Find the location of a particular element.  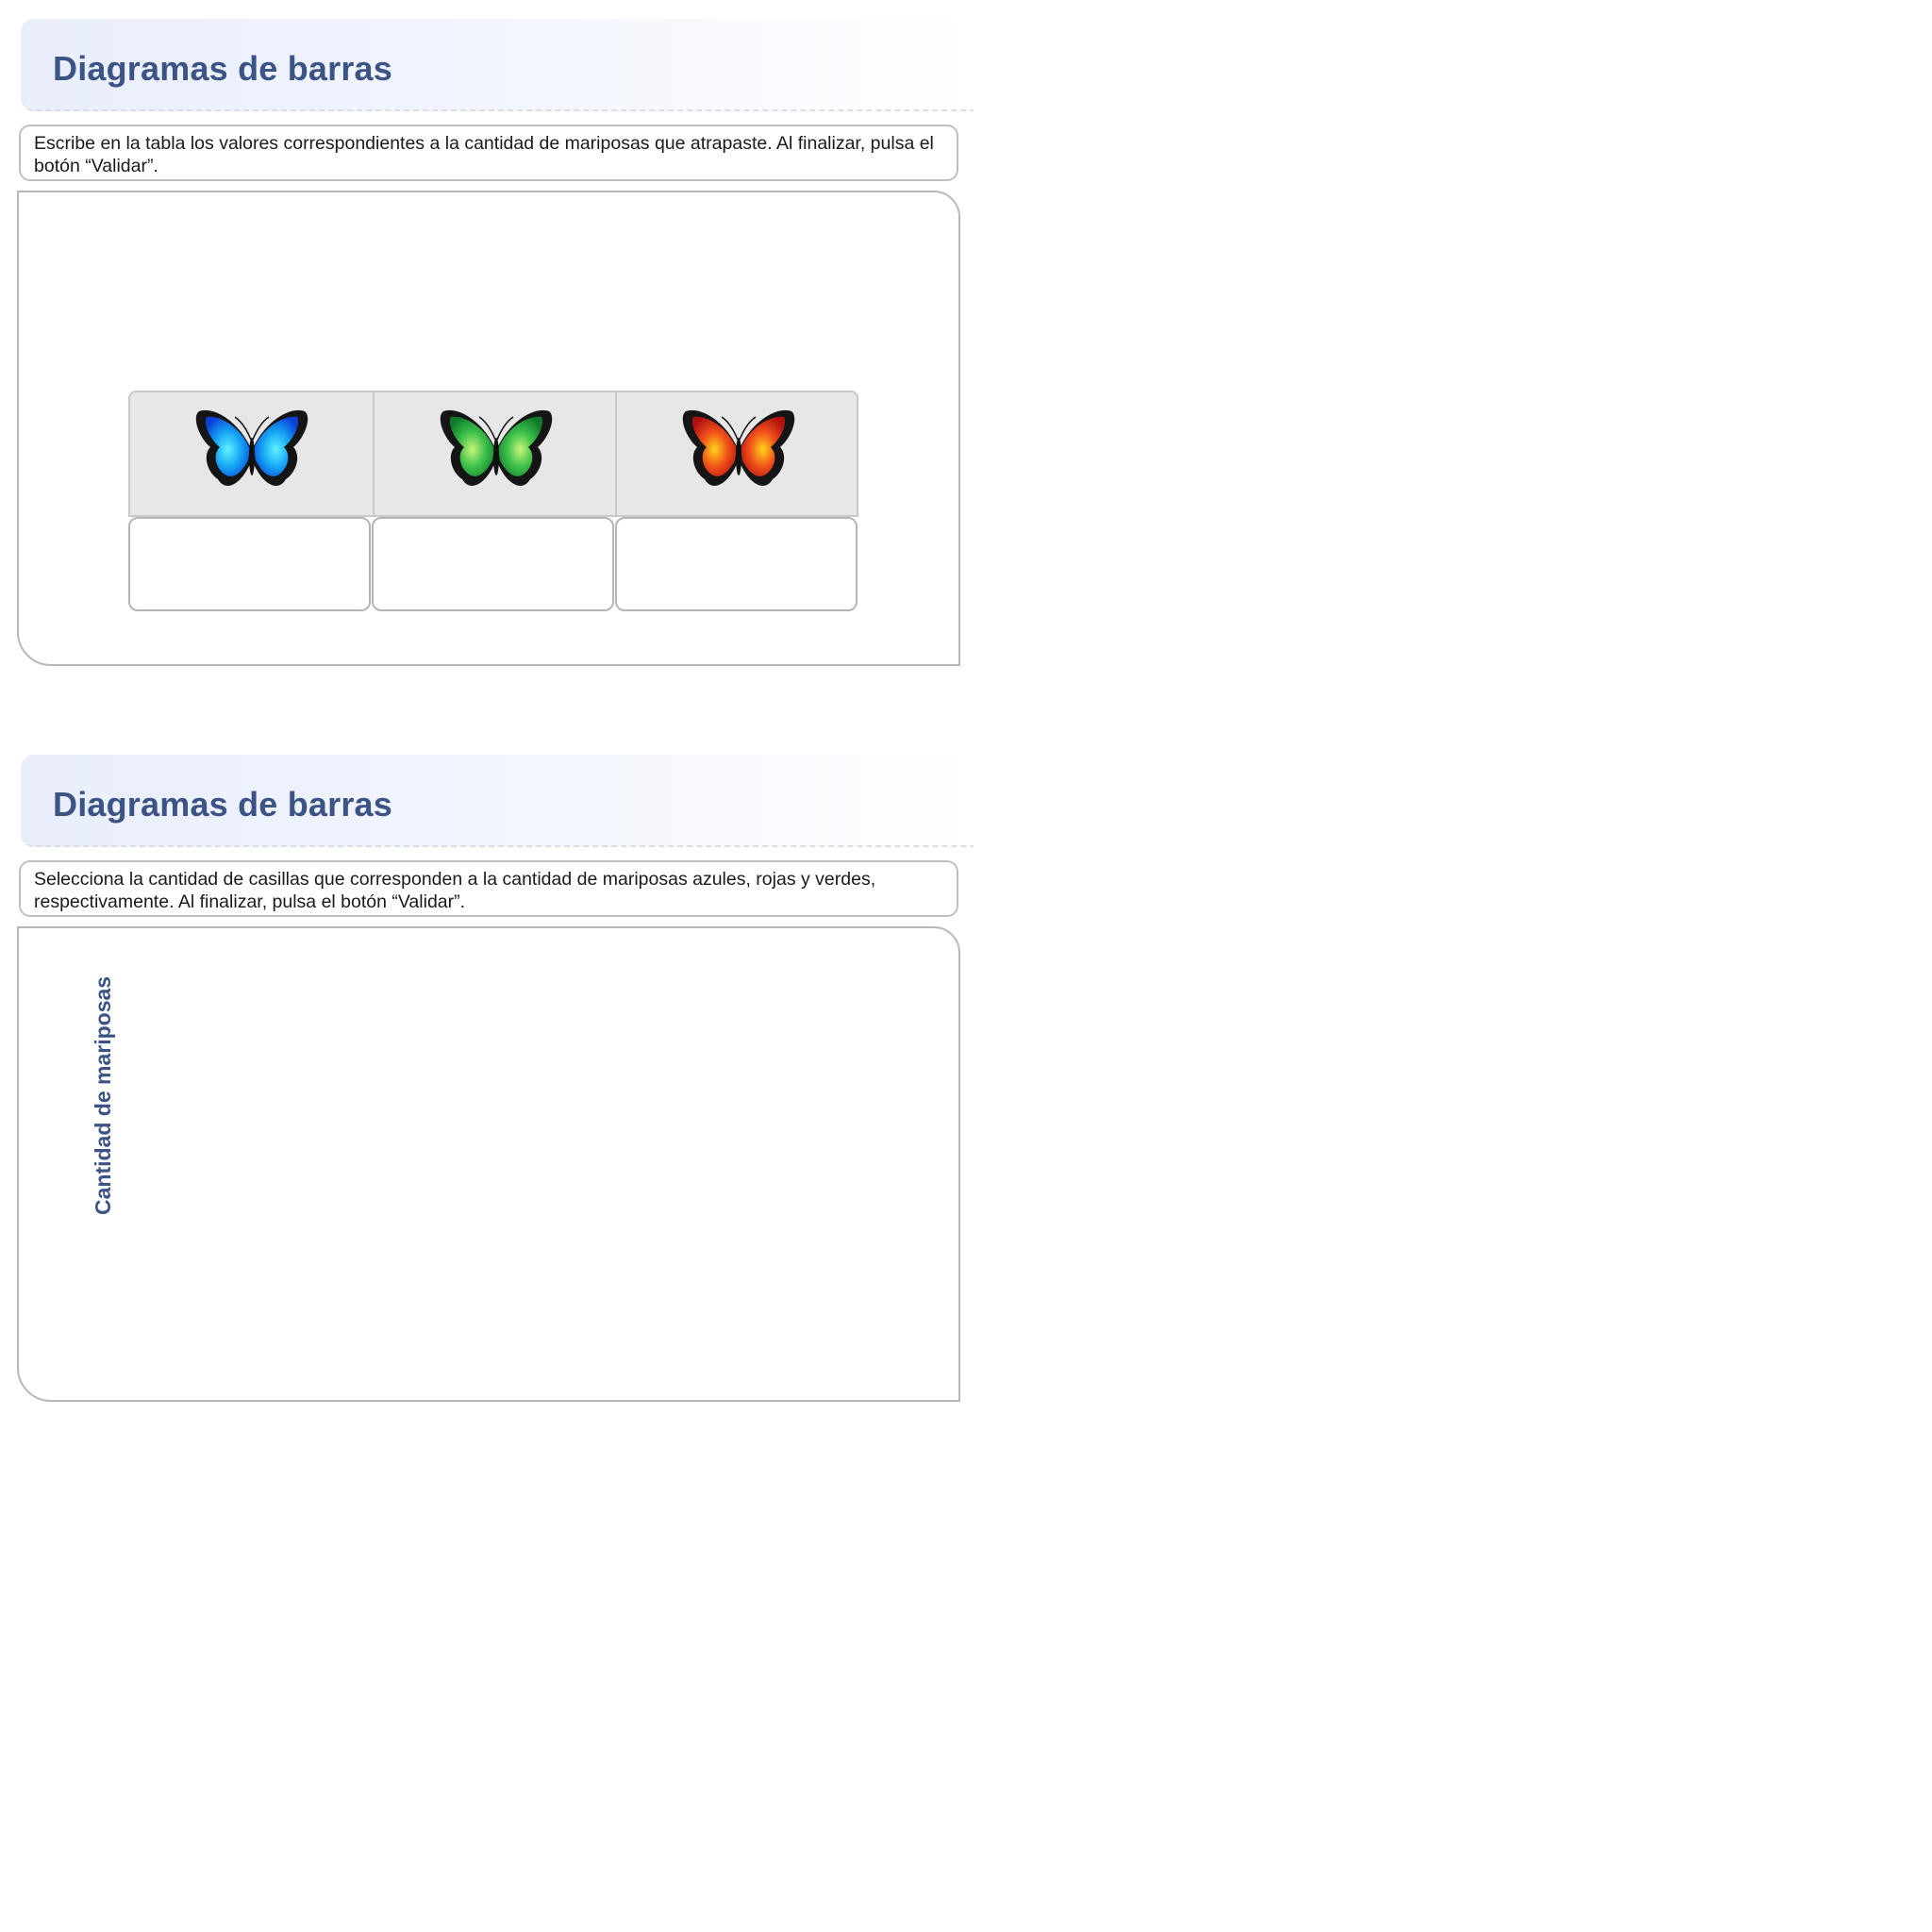

y-axis-label: Cantidad de mariposas is located at coordinates (103, 1095).